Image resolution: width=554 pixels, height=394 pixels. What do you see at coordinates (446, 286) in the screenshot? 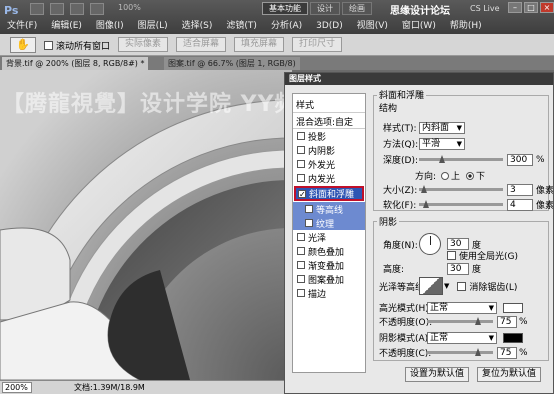
I see `chevron-down-icon: ▼` at bounding box center [446, 286].